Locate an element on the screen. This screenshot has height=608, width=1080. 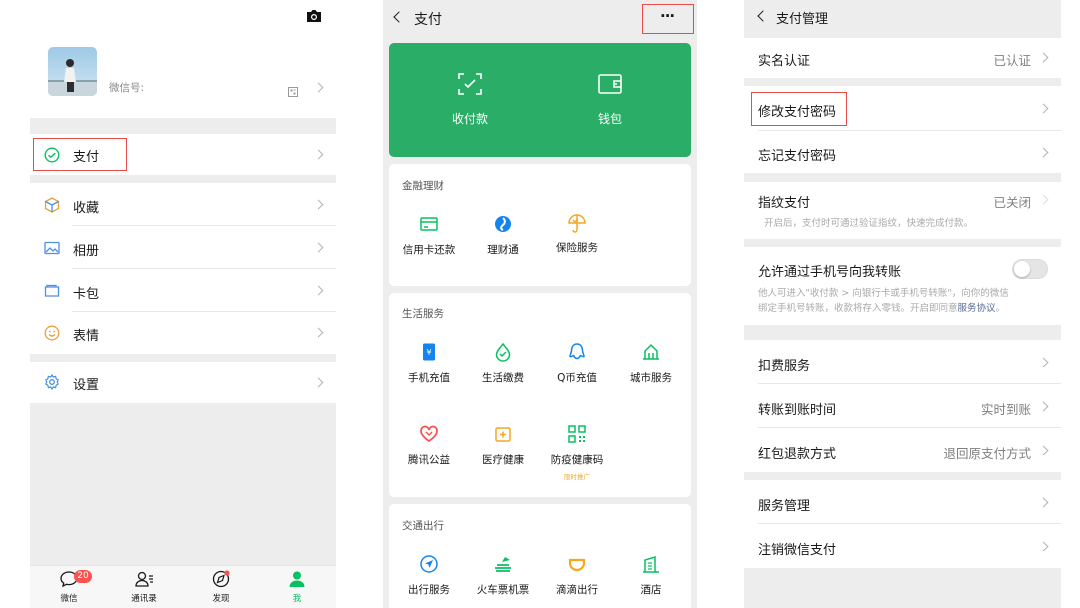
tab-me: 我 is located at coordinates (297, 587).